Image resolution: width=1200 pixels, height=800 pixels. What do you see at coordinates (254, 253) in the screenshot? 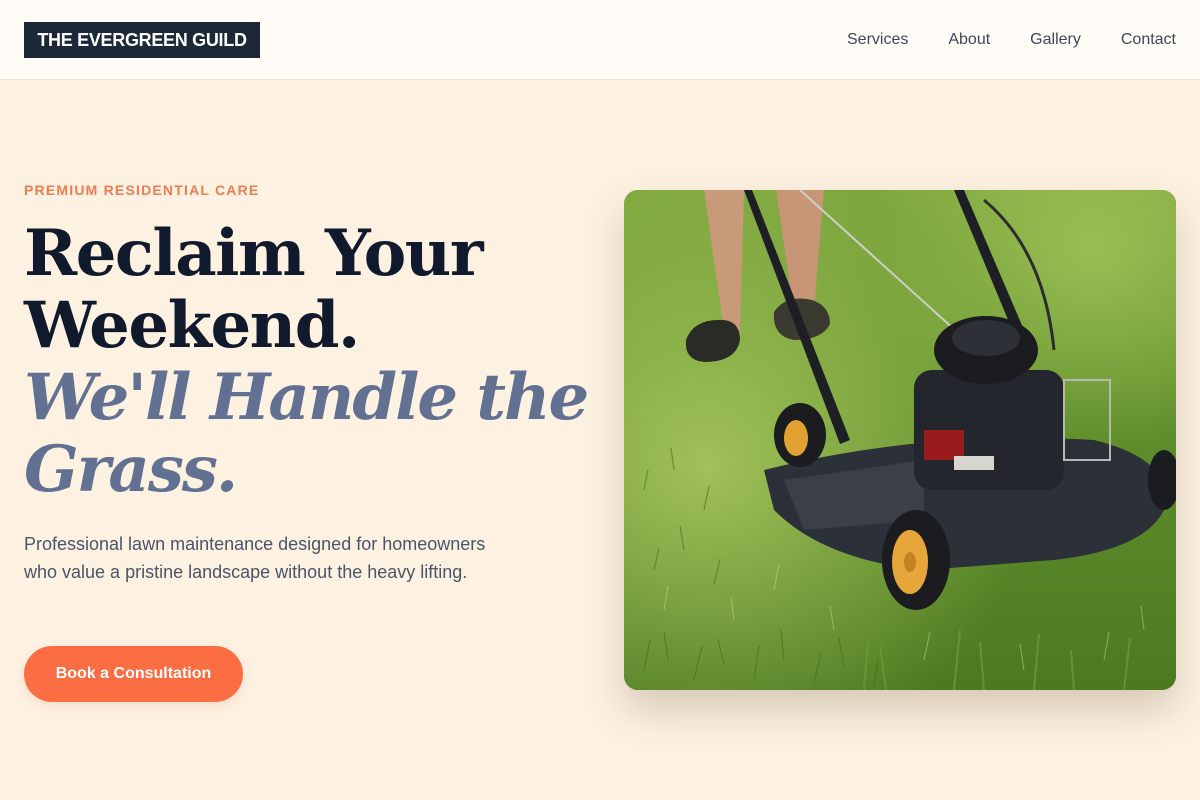
I see `headline-line: Reclaim Your` at bounding box center [254, 253].